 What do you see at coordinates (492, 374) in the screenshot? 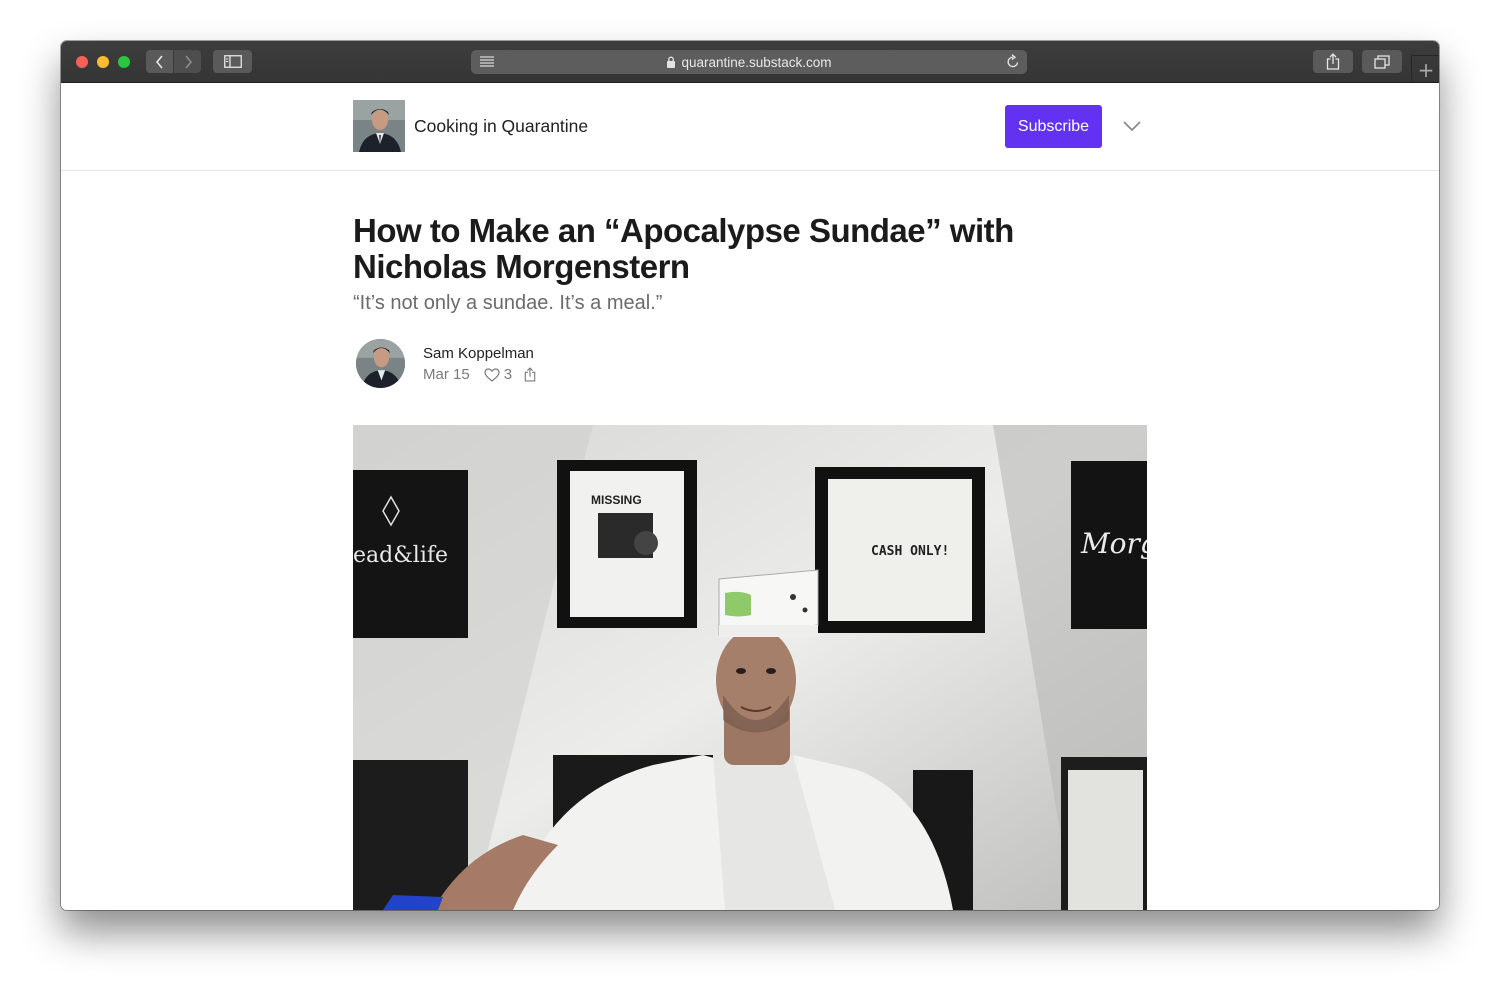
I see `heart-icon` at bounding box center [492, 374].